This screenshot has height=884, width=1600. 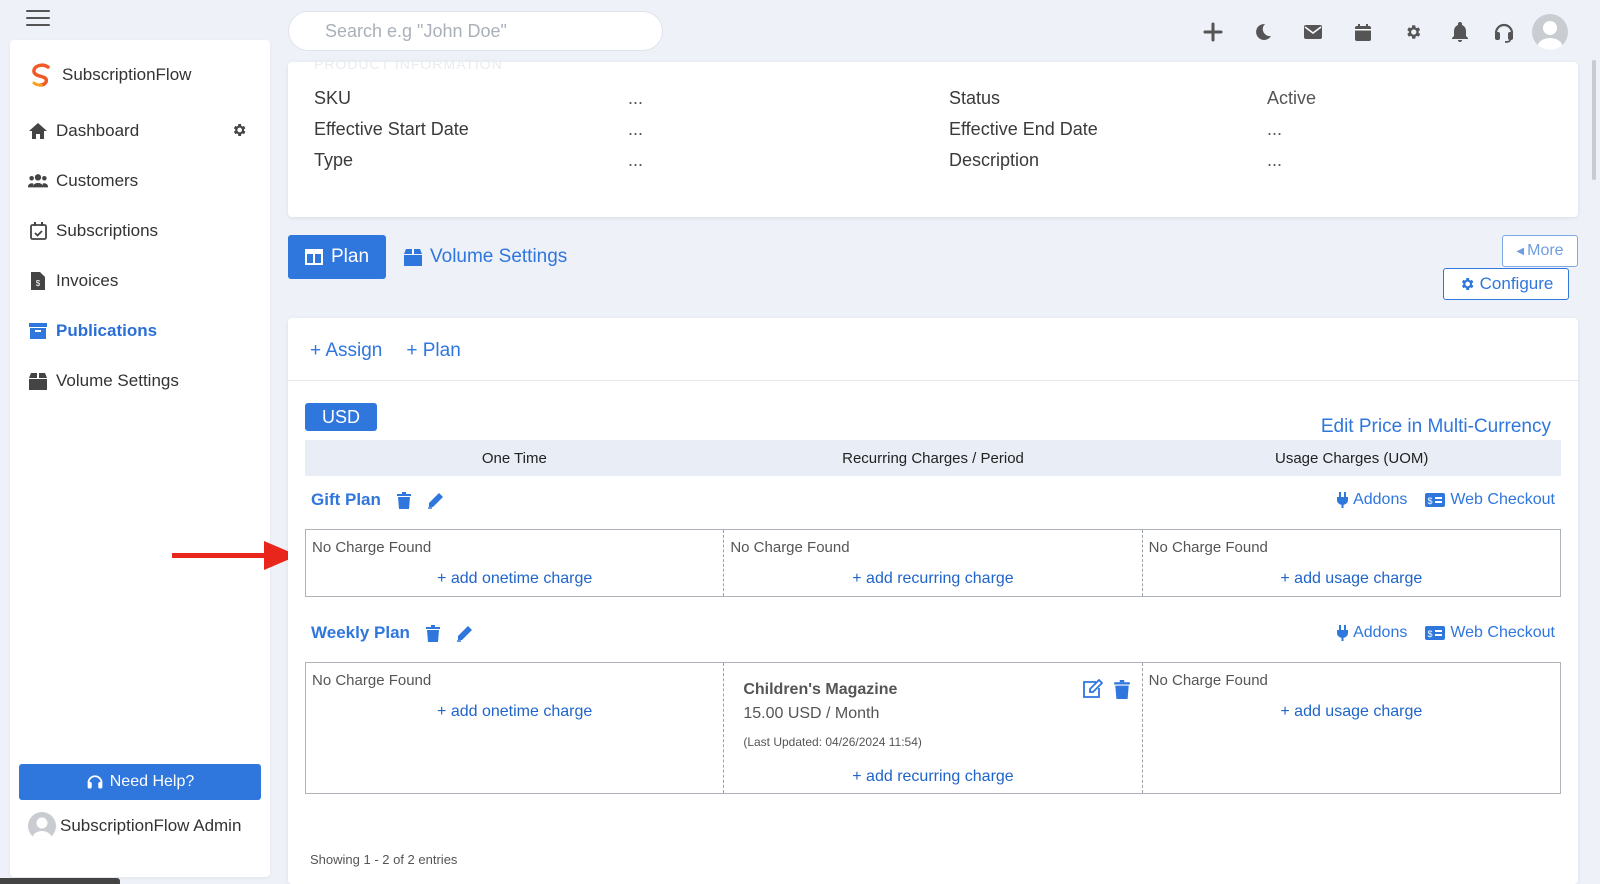 I want to click on sidebar-item-label: Invoices, so click(x=87, y=280).